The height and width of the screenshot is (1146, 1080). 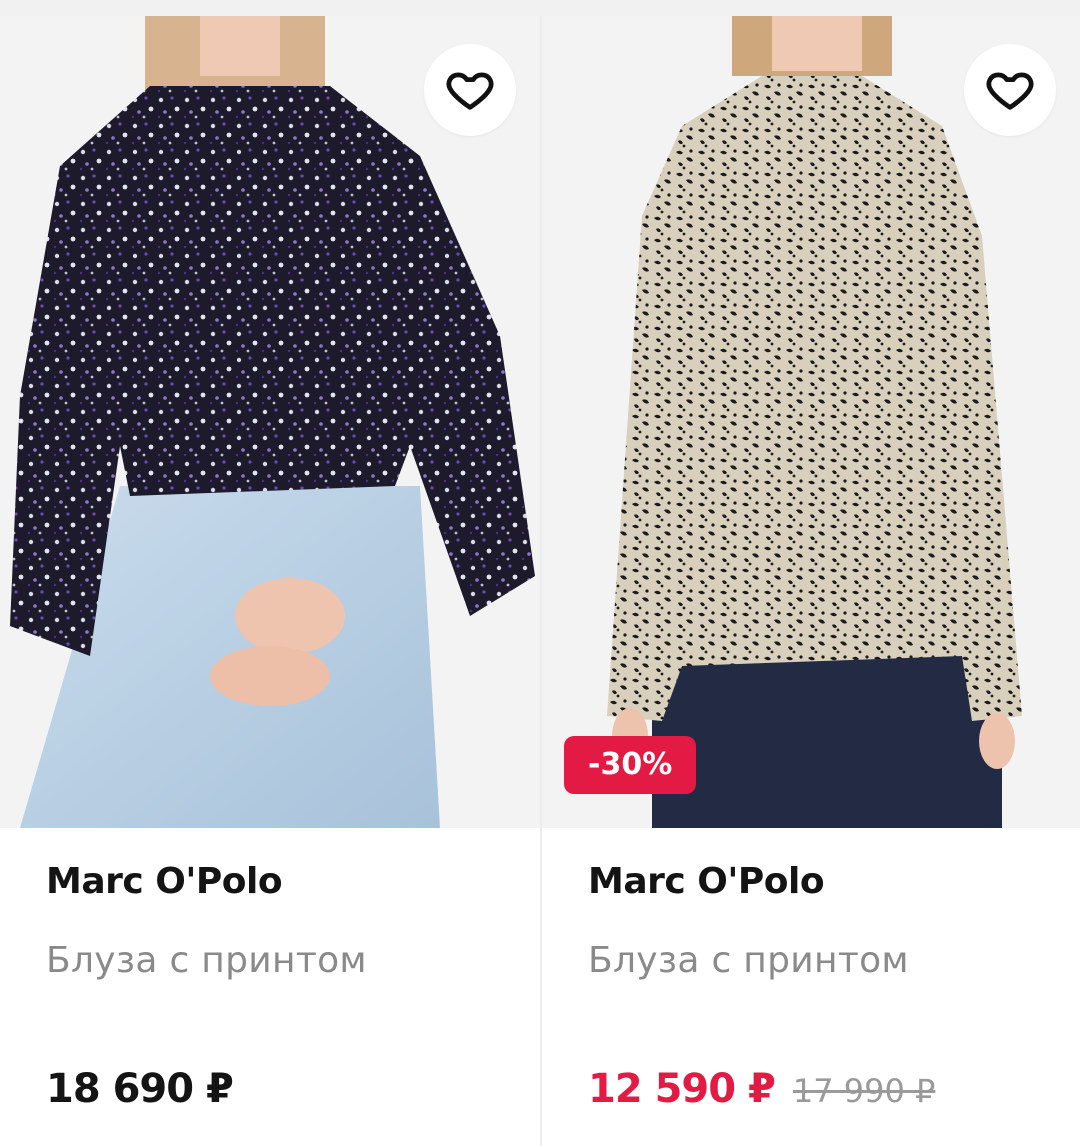 I want to click on product-price: 18 690 ₽, so click(x=140, y=1089).